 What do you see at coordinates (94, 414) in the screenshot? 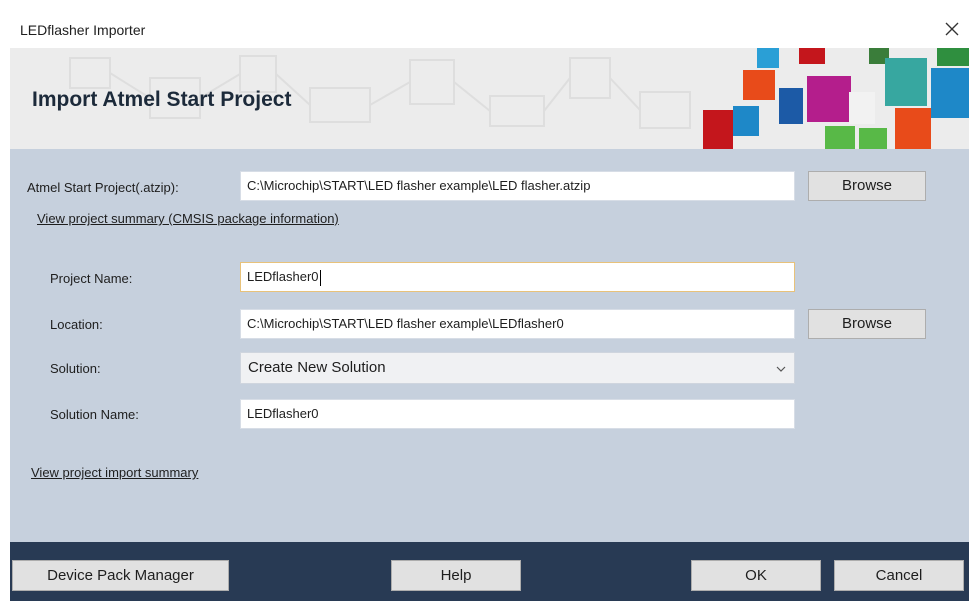
I see `solution-name-label: Solution Name:` at bounding box center [94, 414].